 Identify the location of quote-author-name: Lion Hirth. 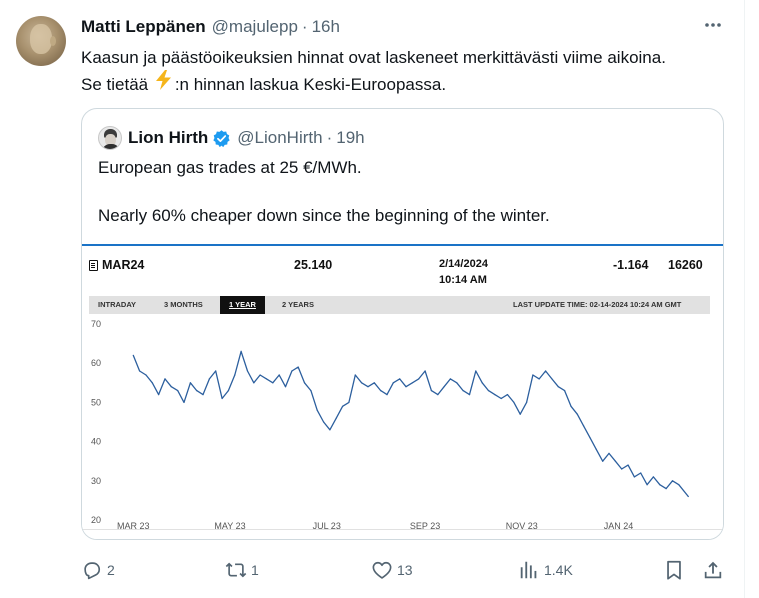
(168, 137).